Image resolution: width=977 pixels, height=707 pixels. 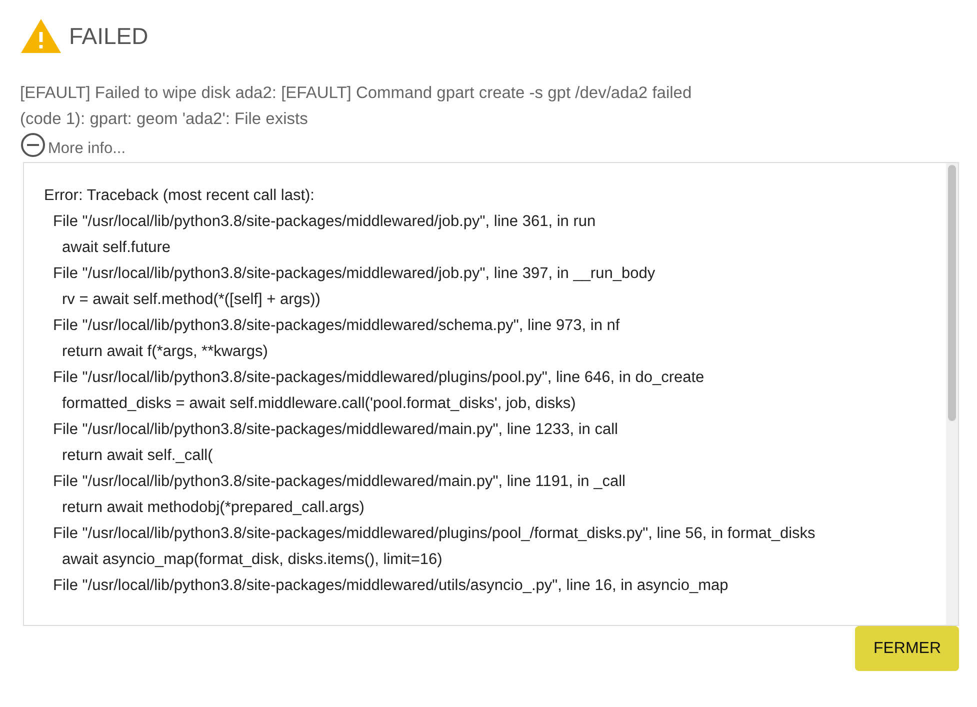 I want to click on scrollbar-thumb, so click(x=952, y=293).